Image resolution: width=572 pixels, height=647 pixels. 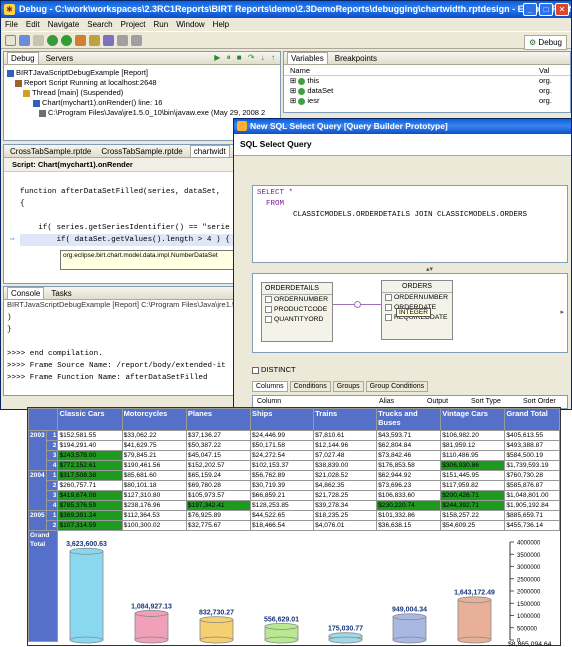 I want to click on menu-edit: Edit, so click(x=33, y=24).